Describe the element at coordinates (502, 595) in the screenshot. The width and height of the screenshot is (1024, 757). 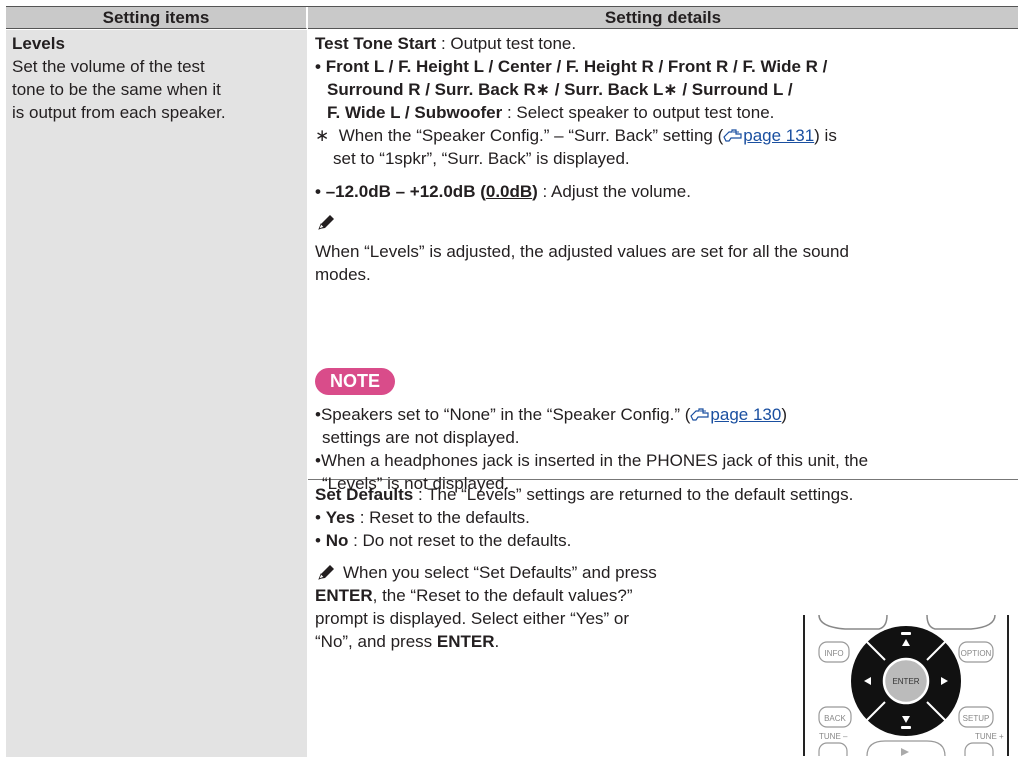
I see `defaults-tip-text: , the “Reset to the default values?”` at that location.